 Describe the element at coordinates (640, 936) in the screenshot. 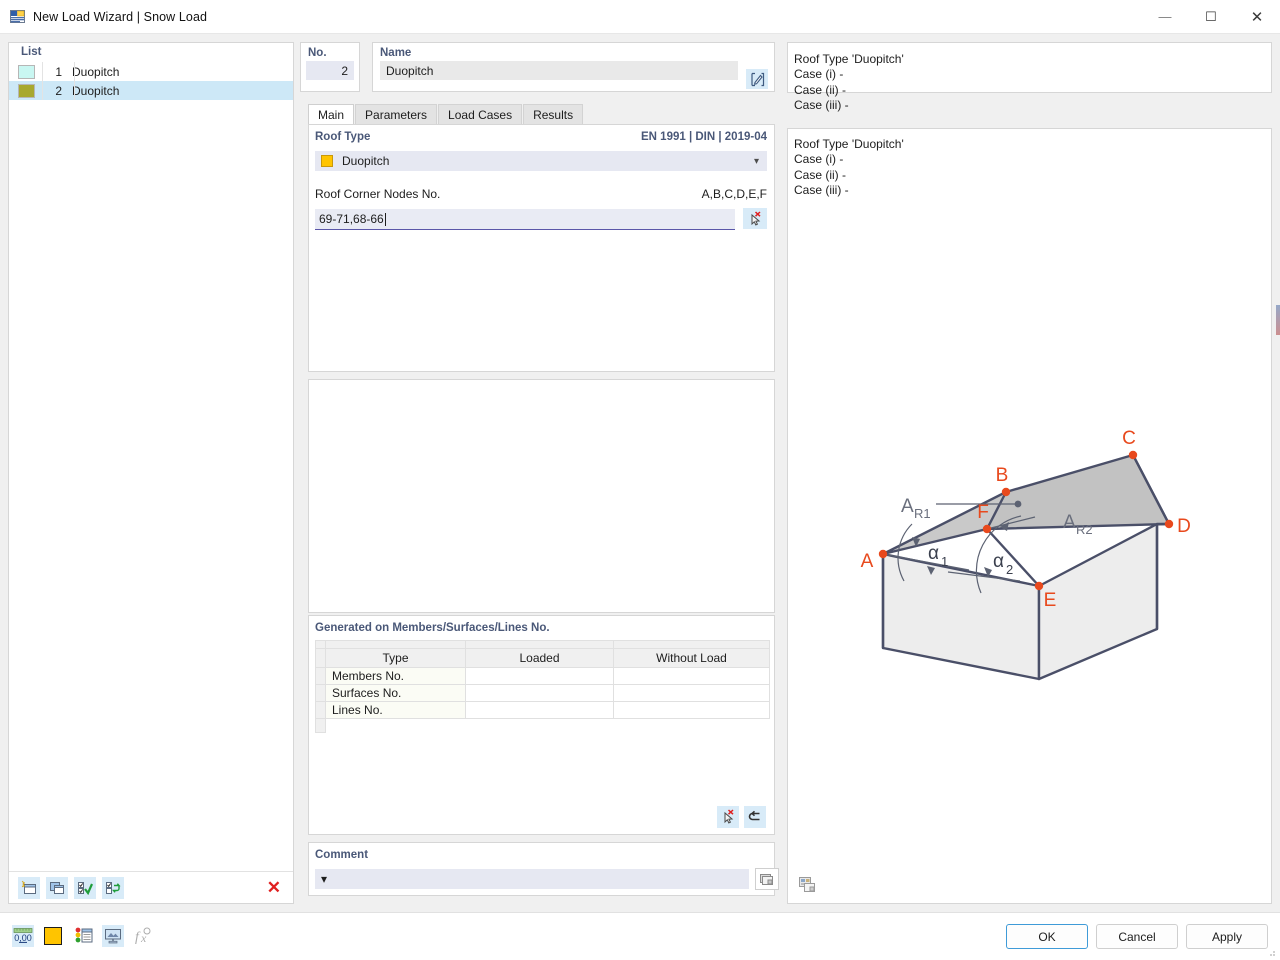

I see `bottom-bar: 0,00 f x OK Cancel Apply` at that location.